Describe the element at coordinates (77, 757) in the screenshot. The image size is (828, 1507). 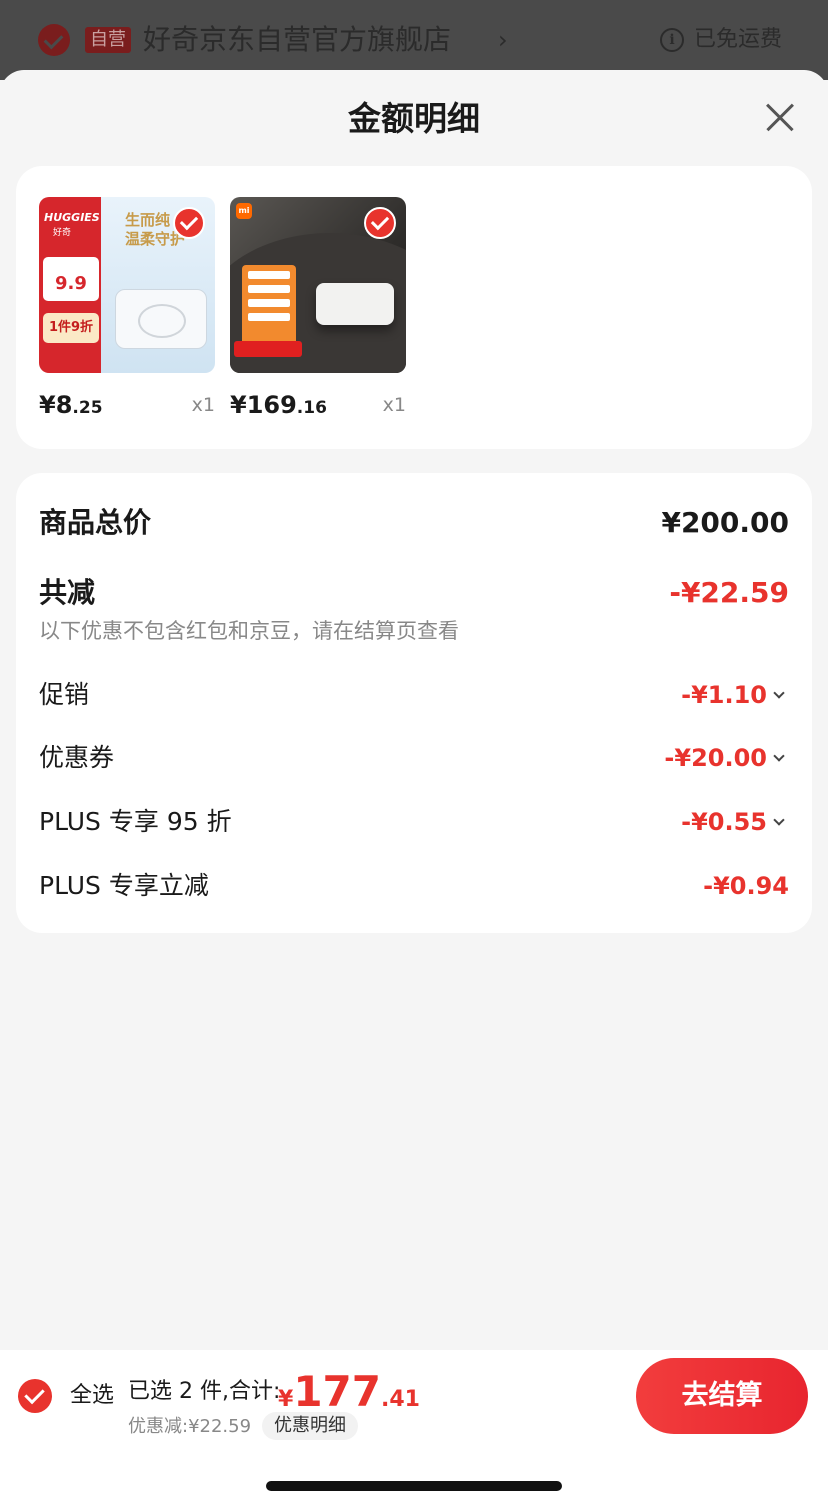
I see `coupon-label: 优惠券` at that location.